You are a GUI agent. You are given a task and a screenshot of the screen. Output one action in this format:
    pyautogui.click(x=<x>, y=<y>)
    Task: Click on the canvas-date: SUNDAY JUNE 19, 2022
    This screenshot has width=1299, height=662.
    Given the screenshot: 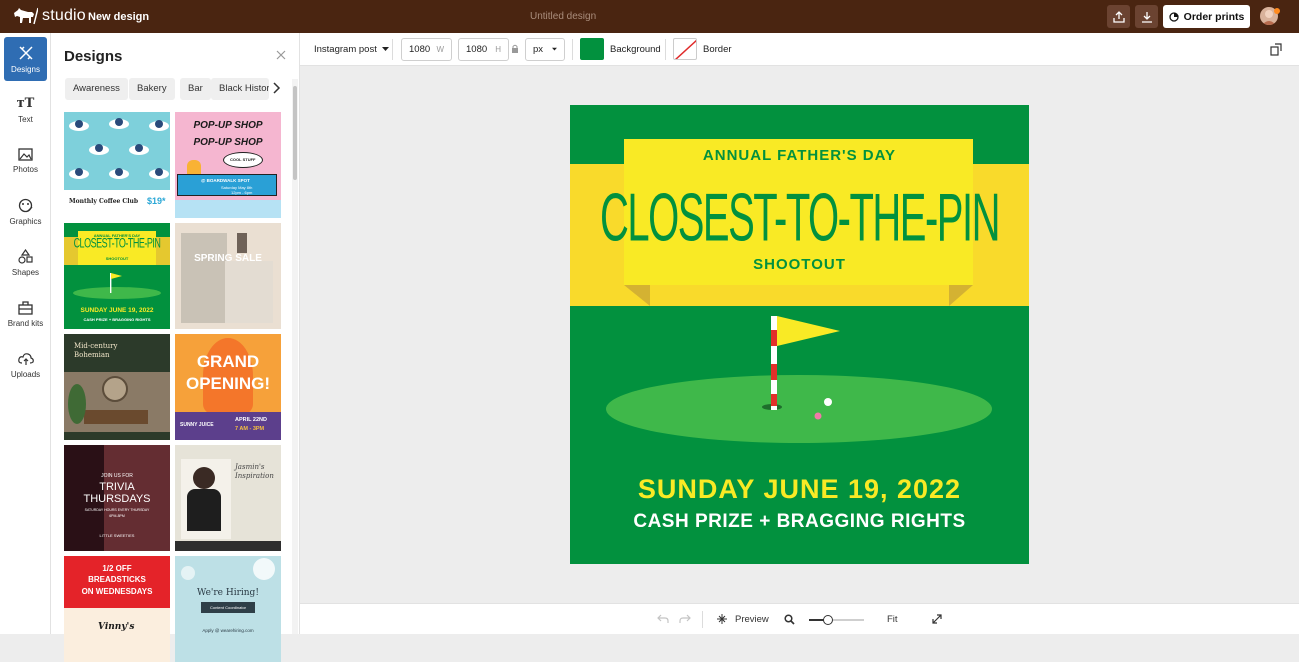 What is the action you would take?
    pyautogui.click(x=799, y=489)
    